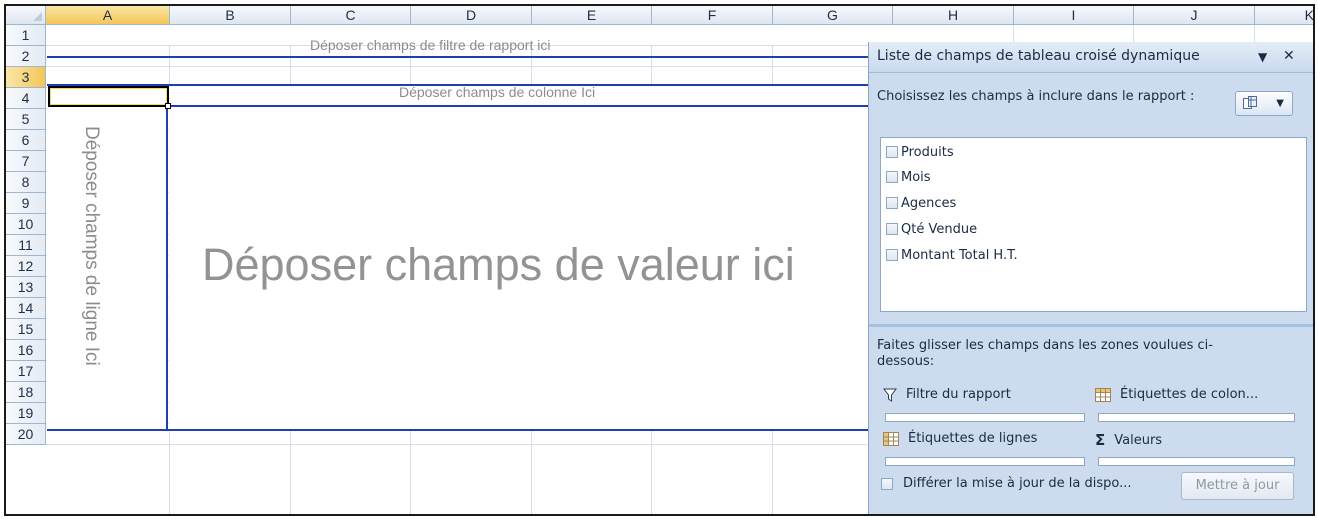 This screenshot has width=1318, height=519. Describe the element at coordinates (108, 96) in the screenshot. I see `selected-cell-a3` at that location.